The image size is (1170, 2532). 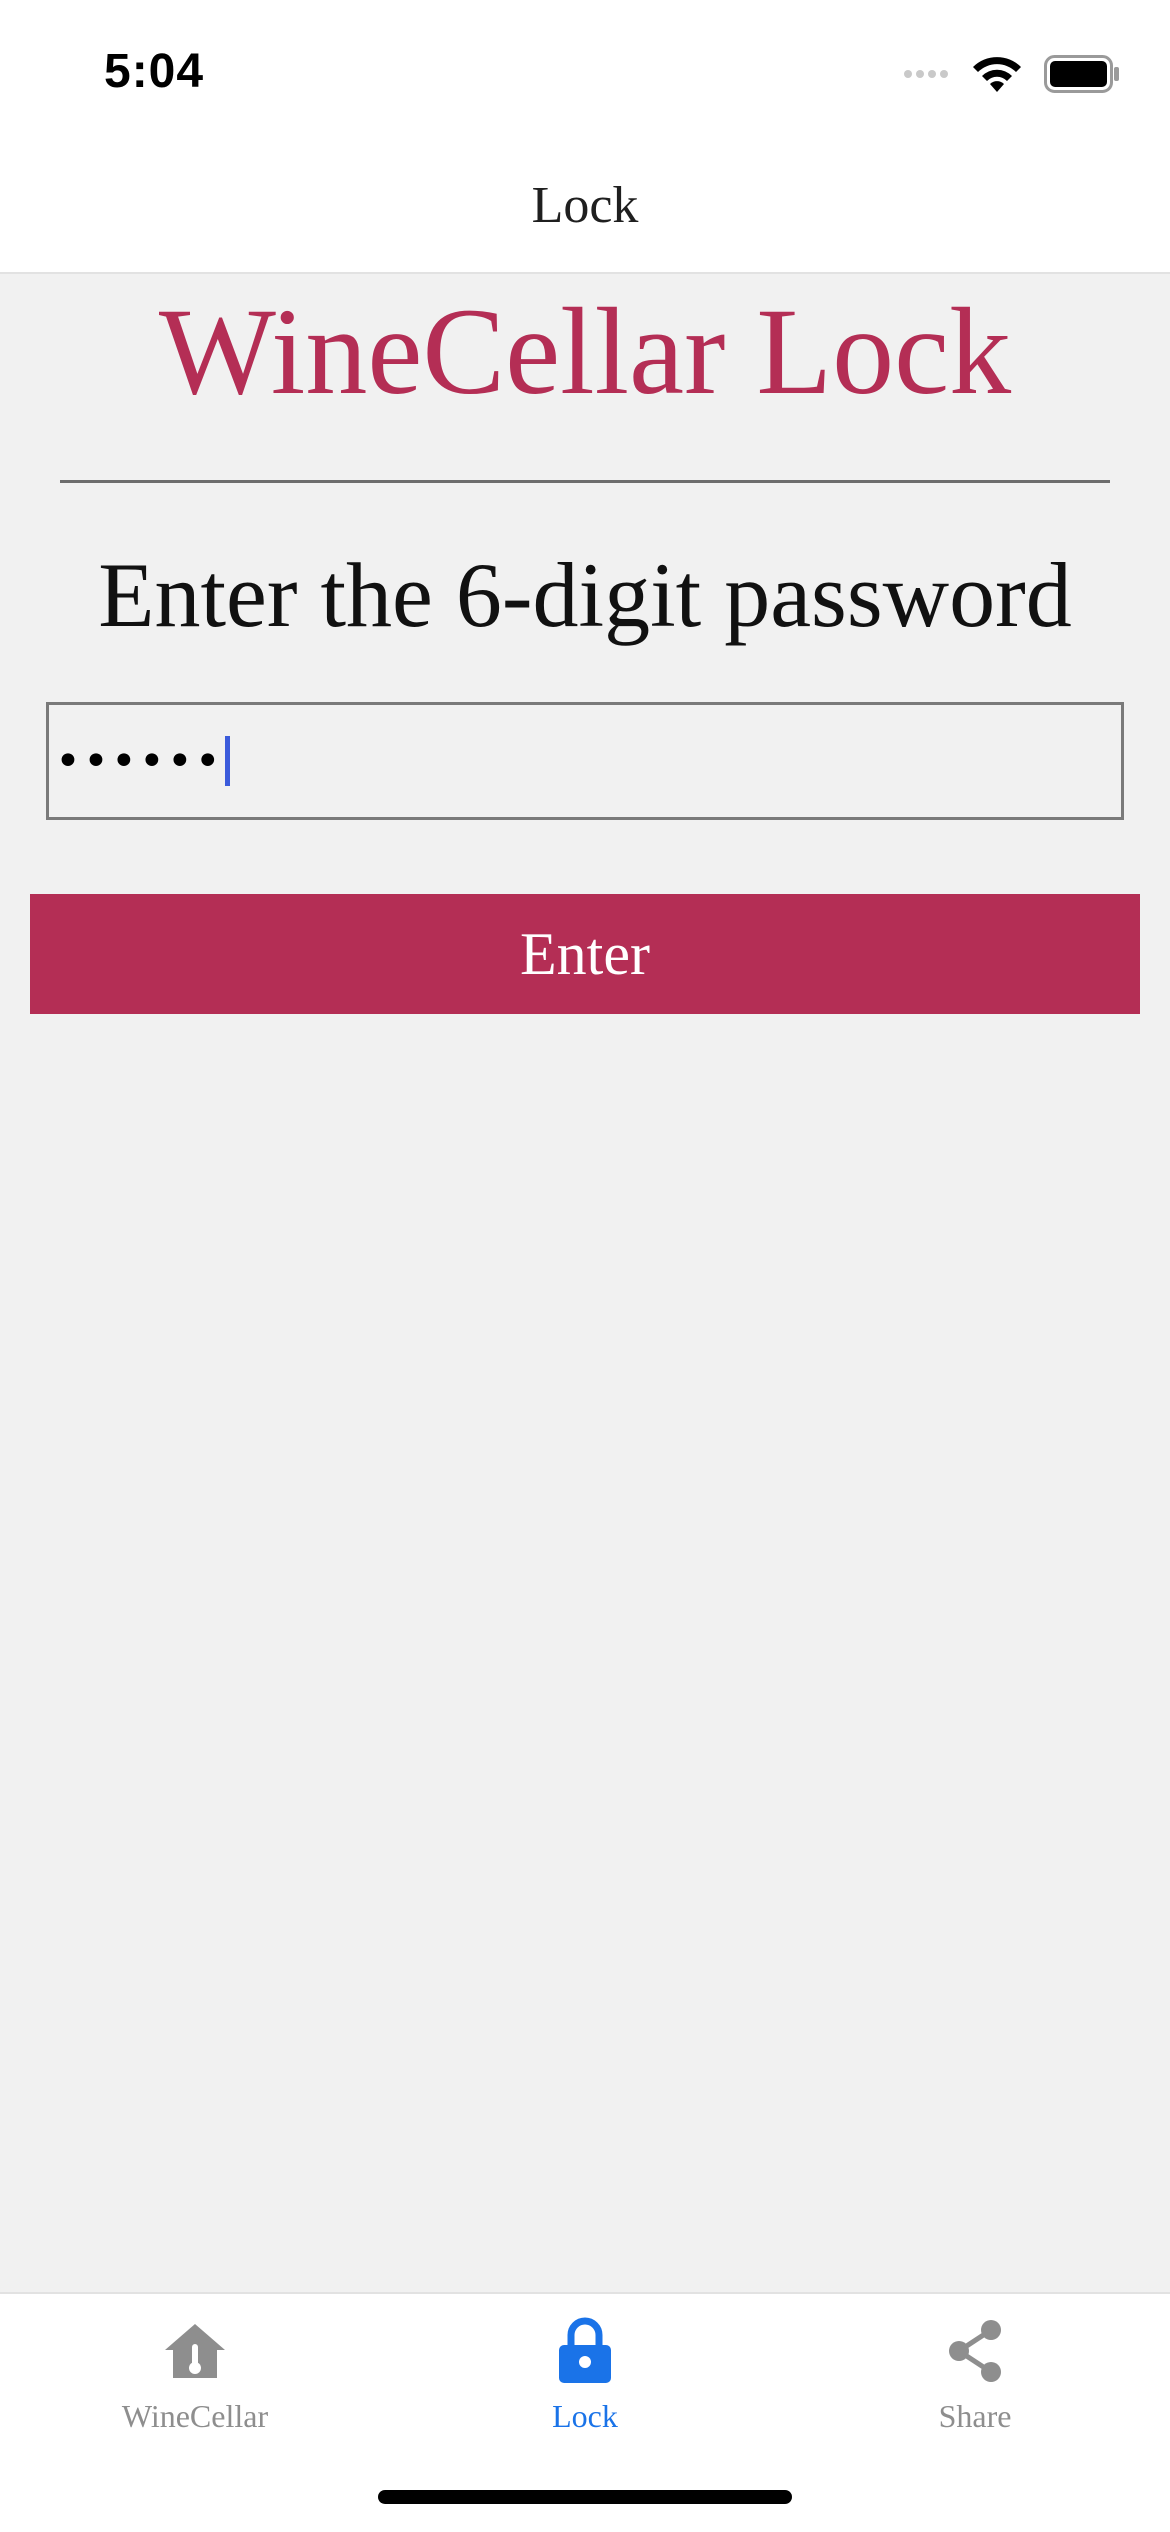 What do you see at coordinates (585, 2416) in the screenshot?
I see `tab-label: Lock` at bounding box center [585, 2416].